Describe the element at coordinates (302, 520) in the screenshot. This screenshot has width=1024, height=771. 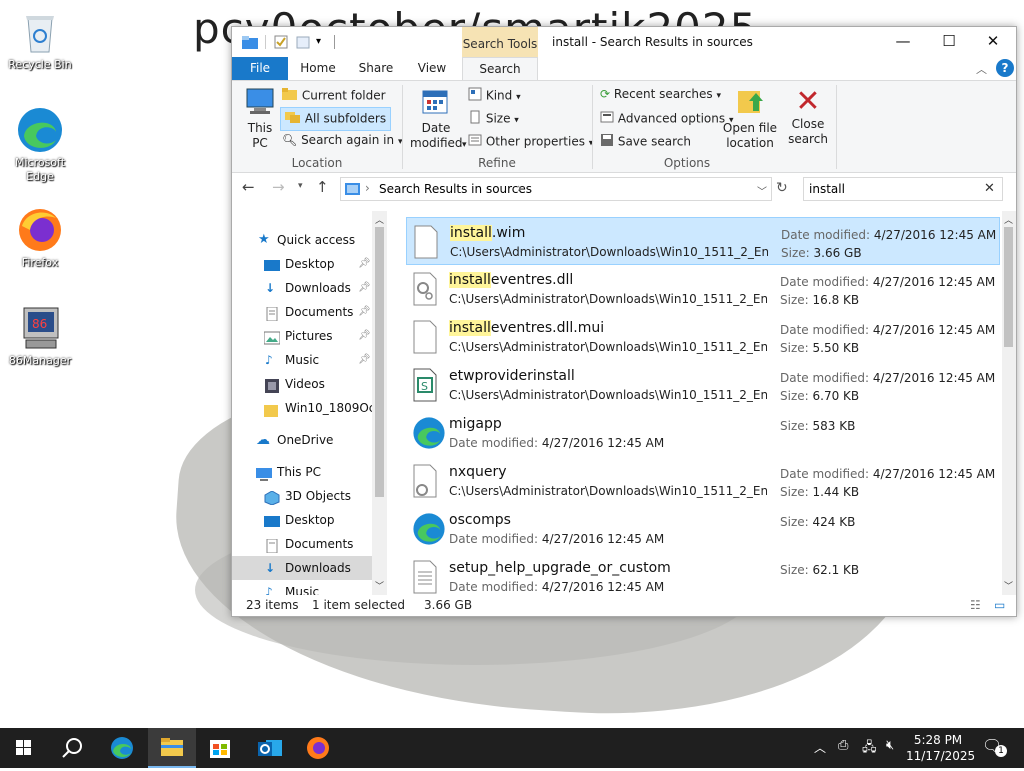
I see `nav-item-desktop: Desktop` at that location.